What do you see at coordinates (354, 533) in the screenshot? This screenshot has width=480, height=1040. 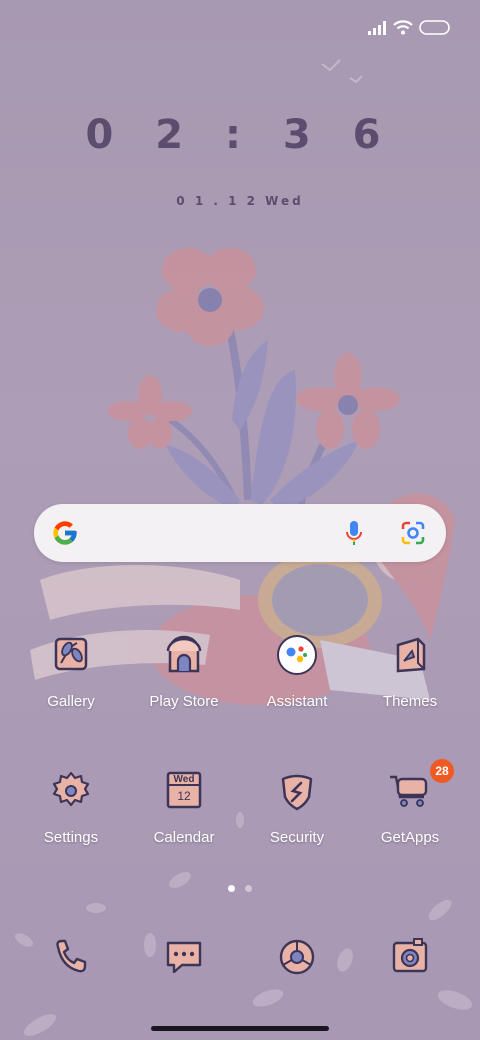 I see `mic-icon` at bounding box center [354, 533].